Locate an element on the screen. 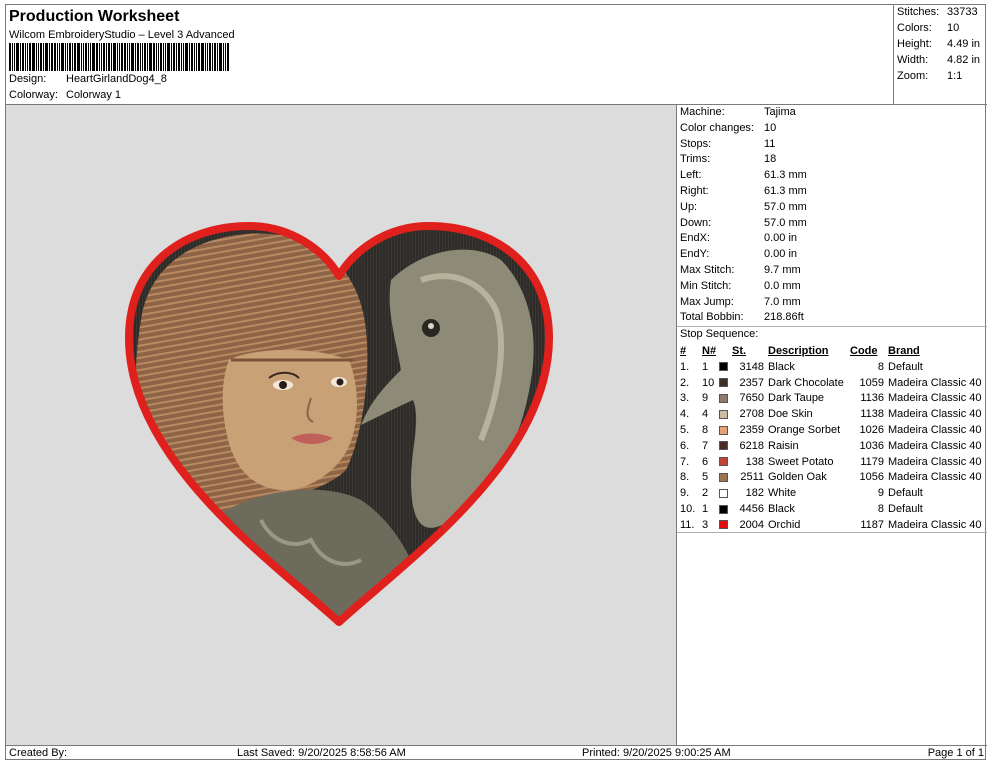 The image size is (990, 762). row-code: 1056 is located at coordinates (871, 477).